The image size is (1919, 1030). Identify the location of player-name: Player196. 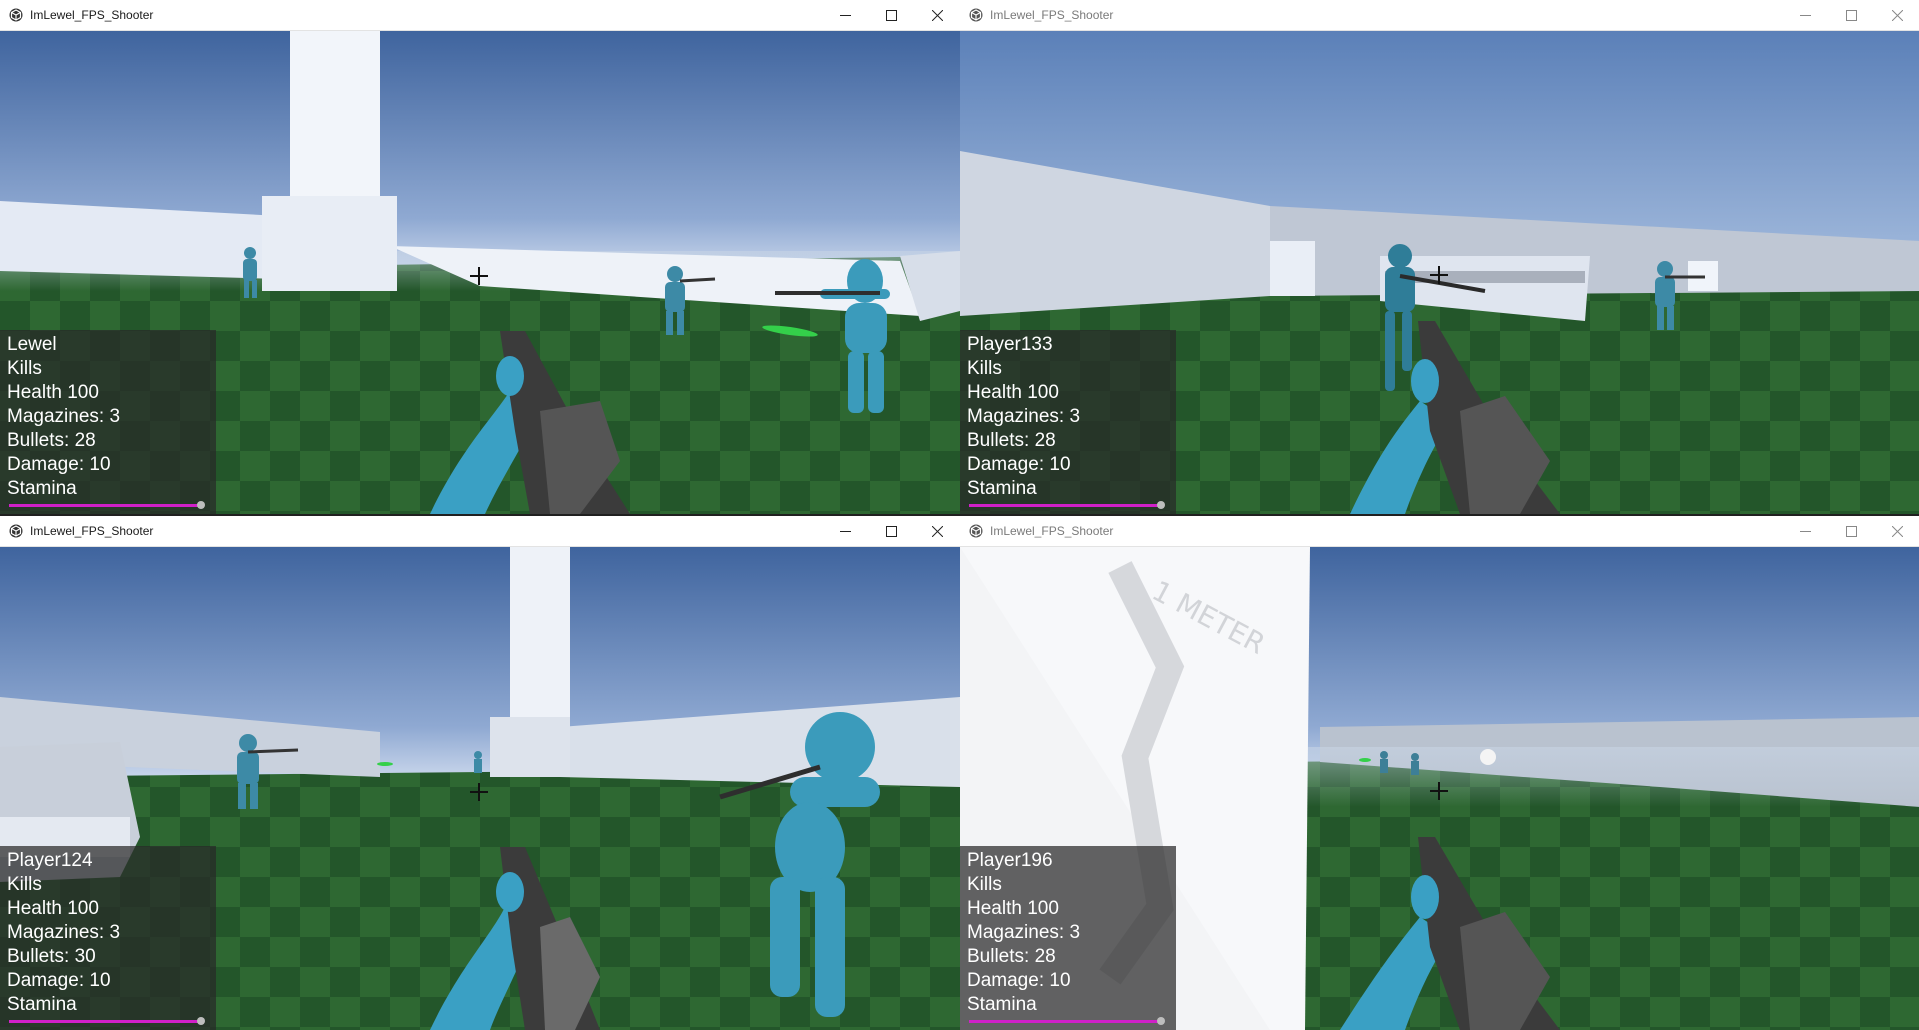
(1010, 860).